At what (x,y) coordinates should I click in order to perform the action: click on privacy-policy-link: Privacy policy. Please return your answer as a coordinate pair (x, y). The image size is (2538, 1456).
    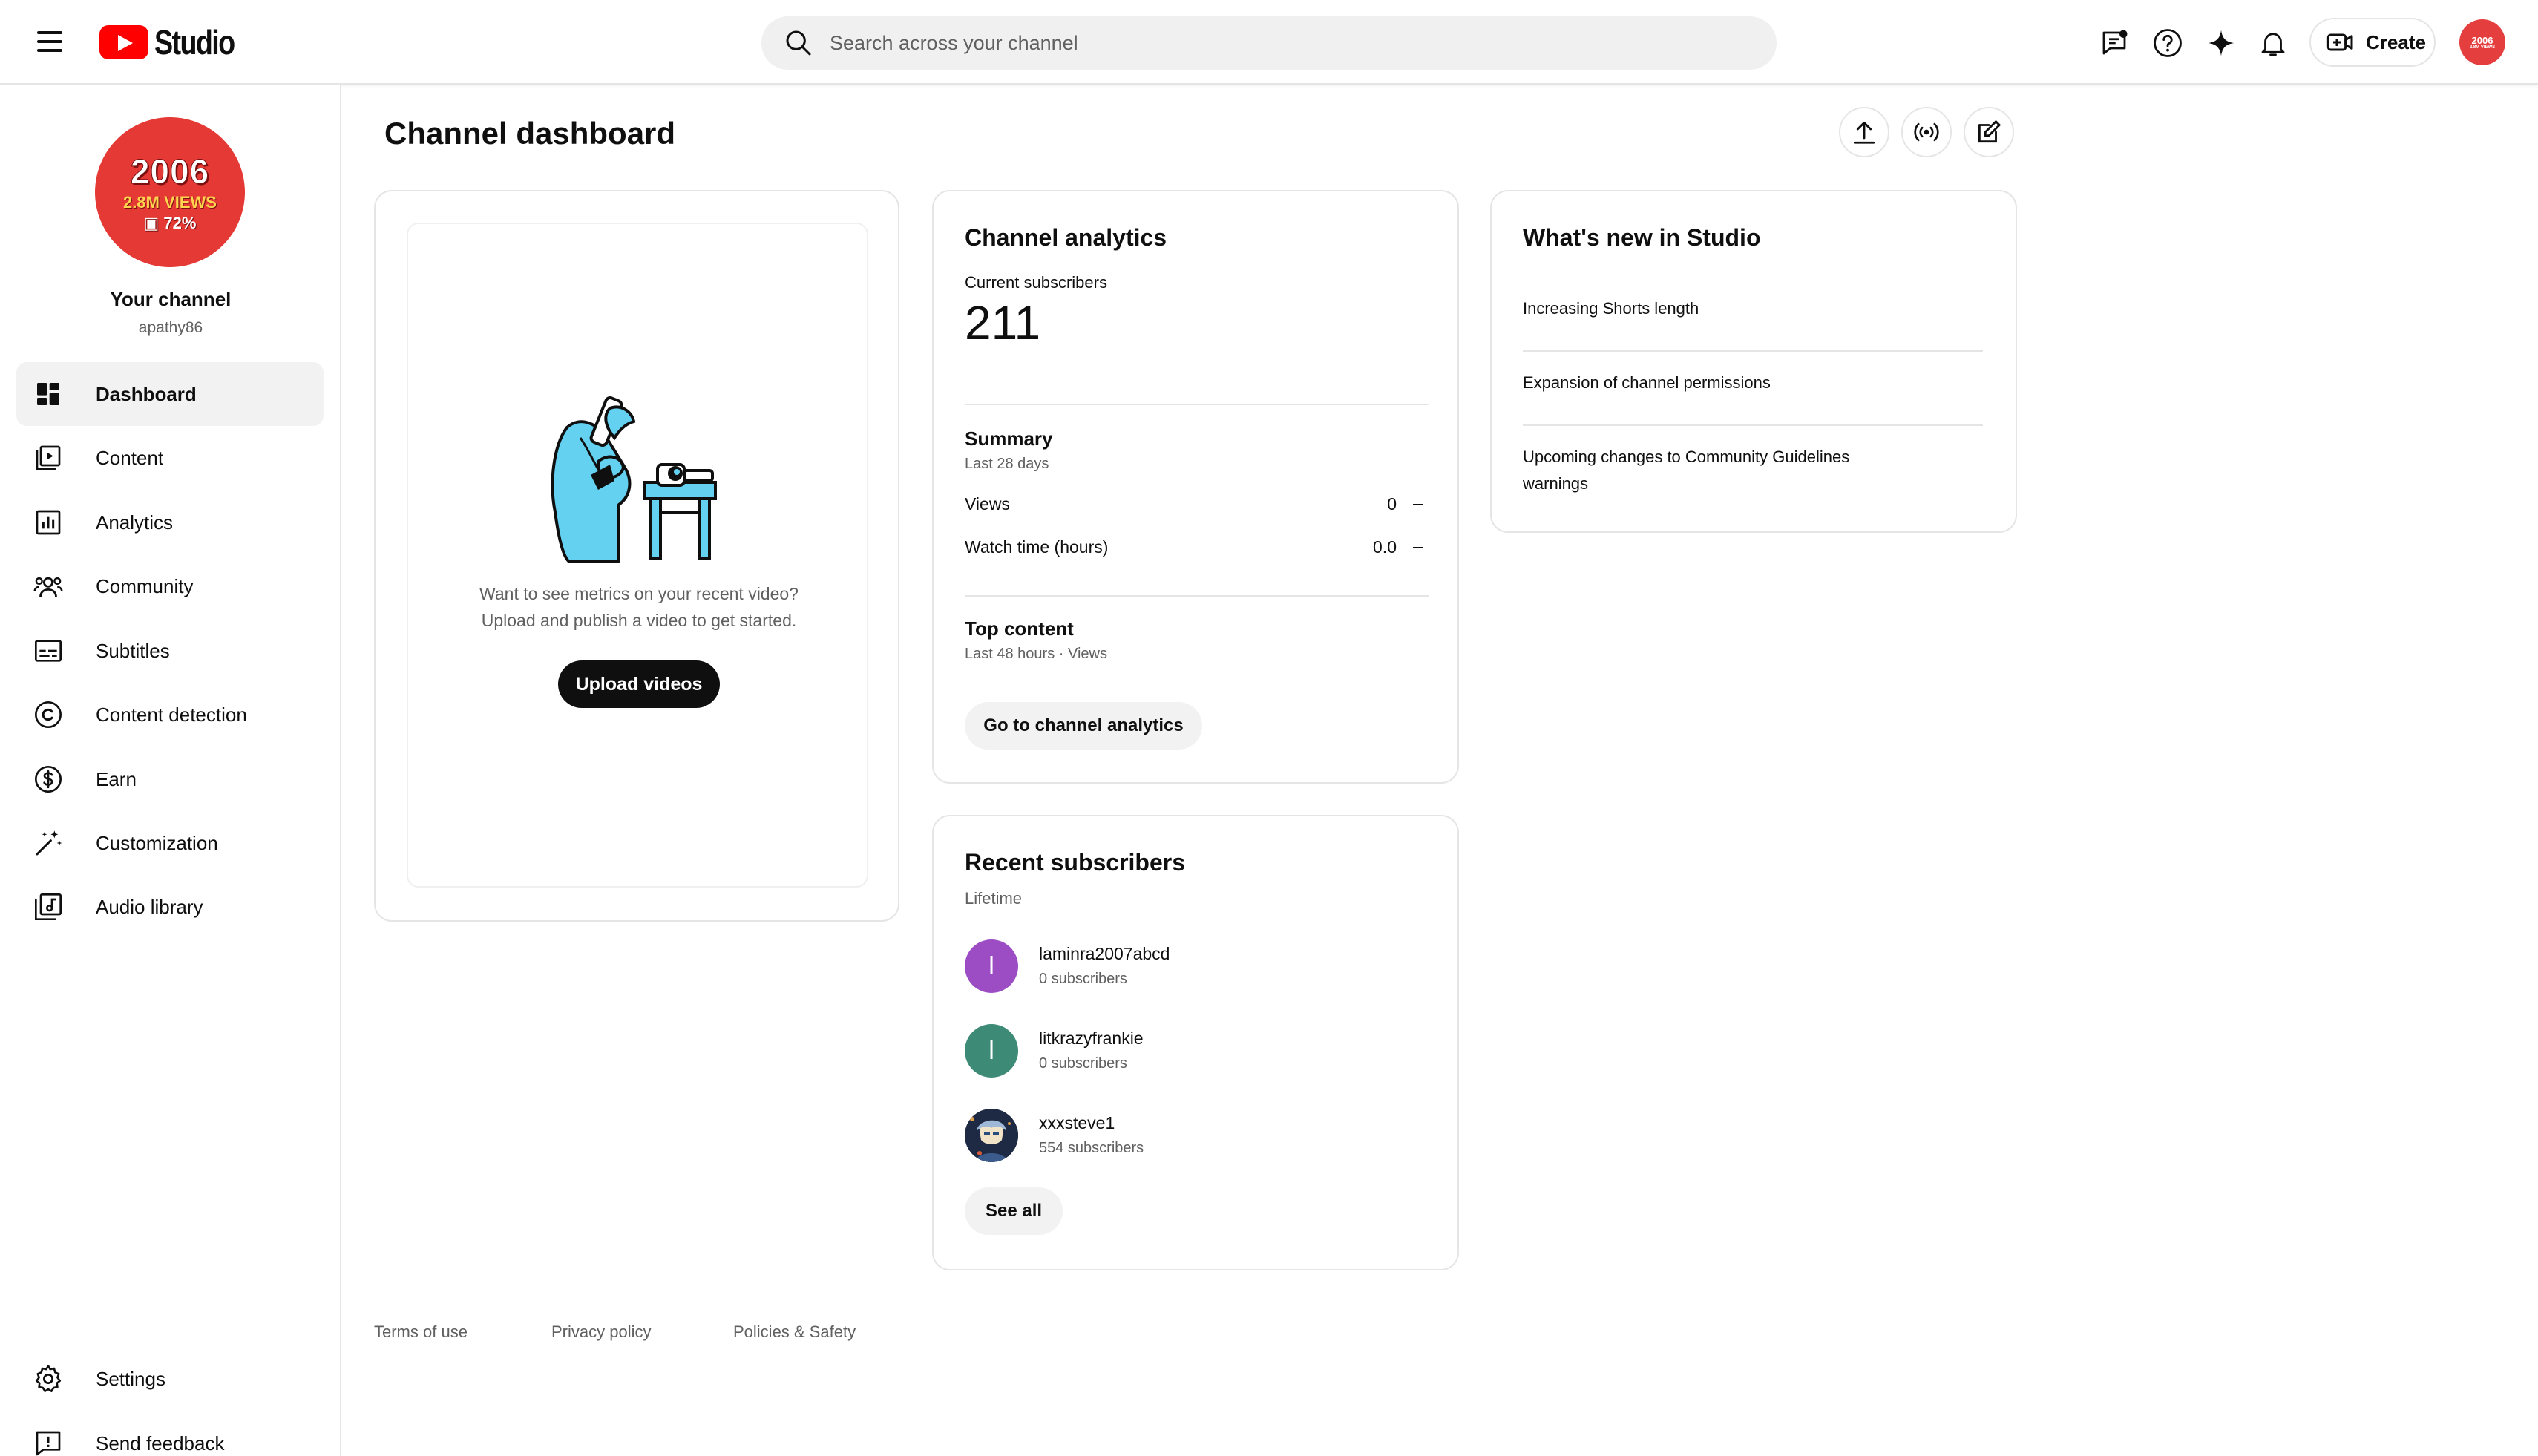
    Looking at the image, I should click on (601, 1332).